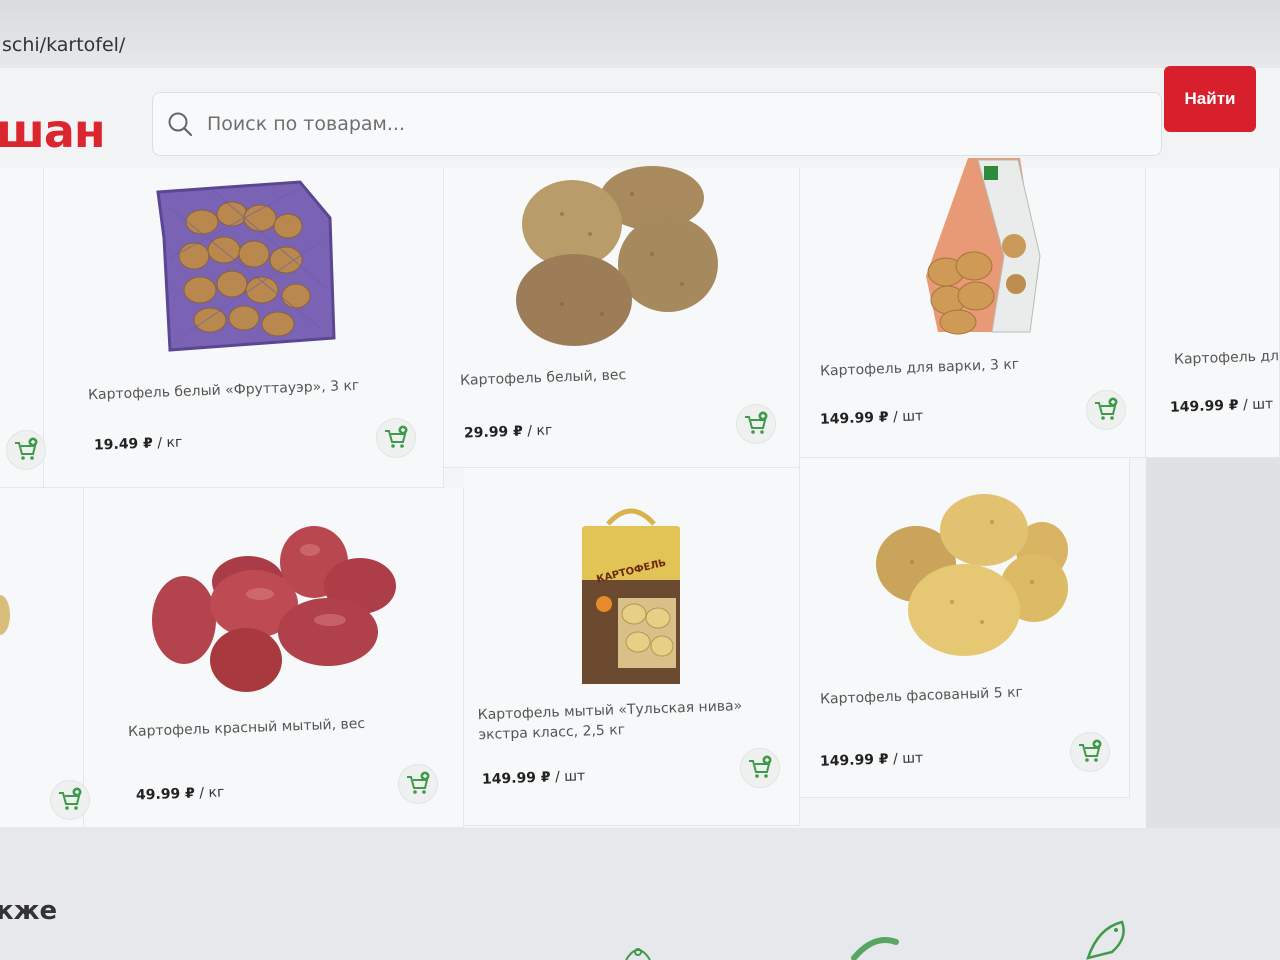 The image size is (1280, 960). I want to click on find-button: Найти, so click(1210, 99).